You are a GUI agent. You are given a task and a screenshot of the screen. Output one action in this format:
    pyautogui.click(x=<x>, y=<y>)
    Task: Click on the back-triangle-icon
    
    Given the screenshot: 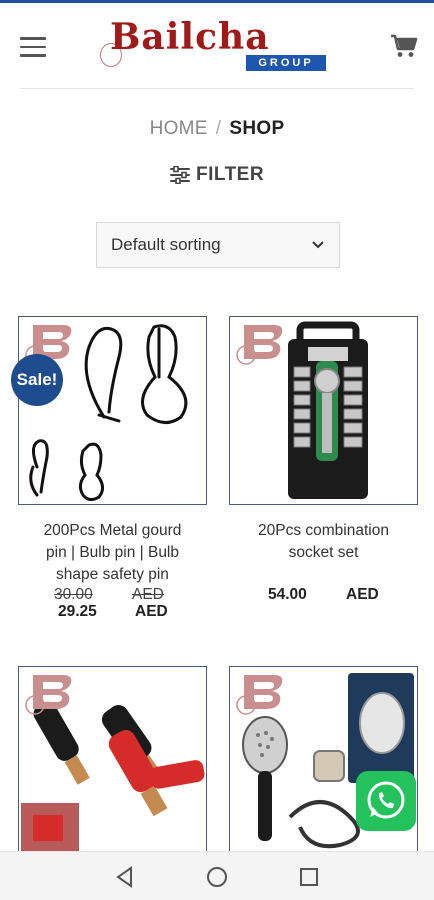 What is the action you would take?
    pyautogui.click(x=125, y=877)
    